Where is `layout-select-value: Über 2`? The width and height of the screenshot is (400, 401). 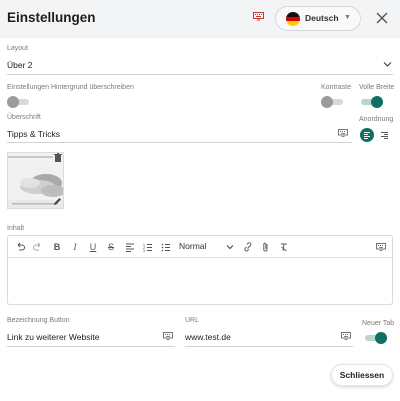 layout-select-value: Über 2 is located at coordinates (20, 65).